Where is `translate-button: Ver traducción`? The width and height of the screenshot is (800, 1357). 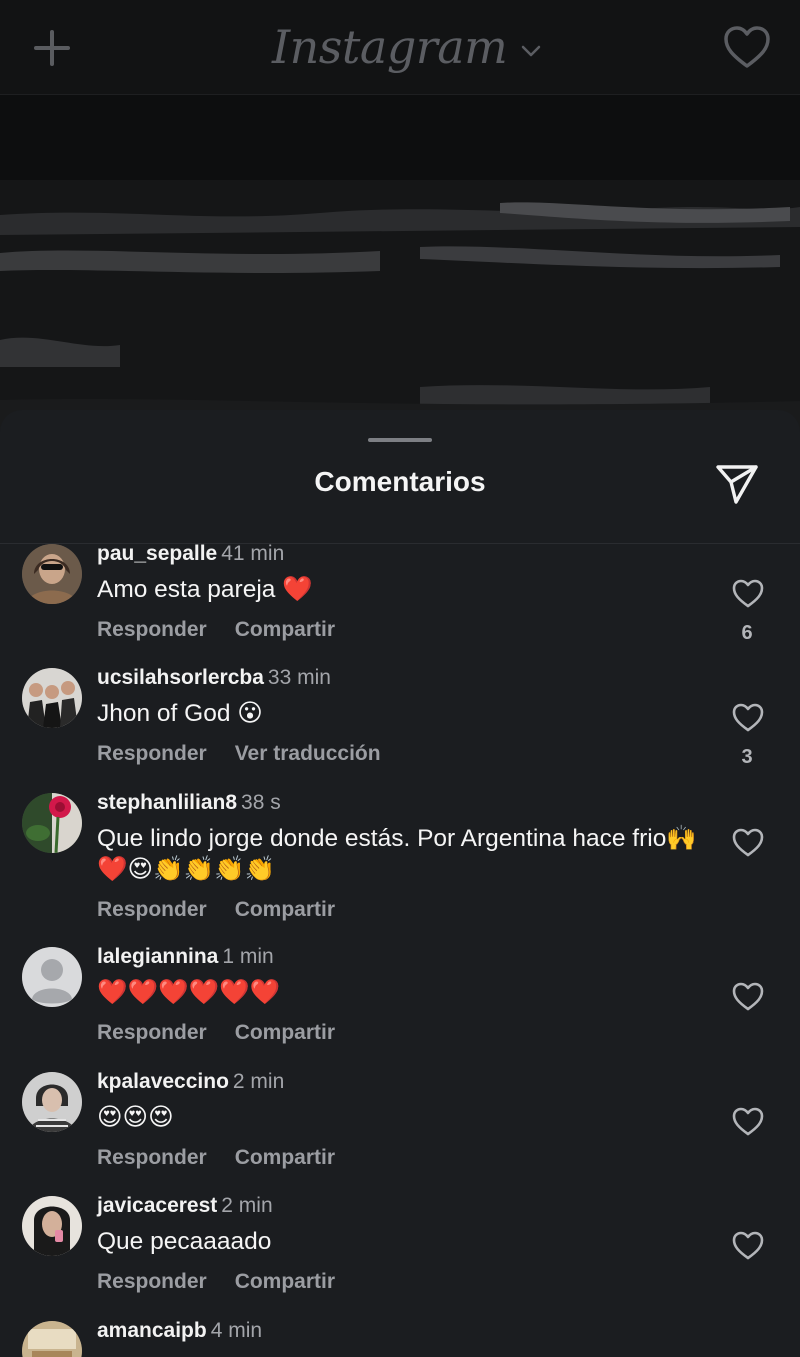 translate-button: Ver traducción is located at coordinates (308, 753).